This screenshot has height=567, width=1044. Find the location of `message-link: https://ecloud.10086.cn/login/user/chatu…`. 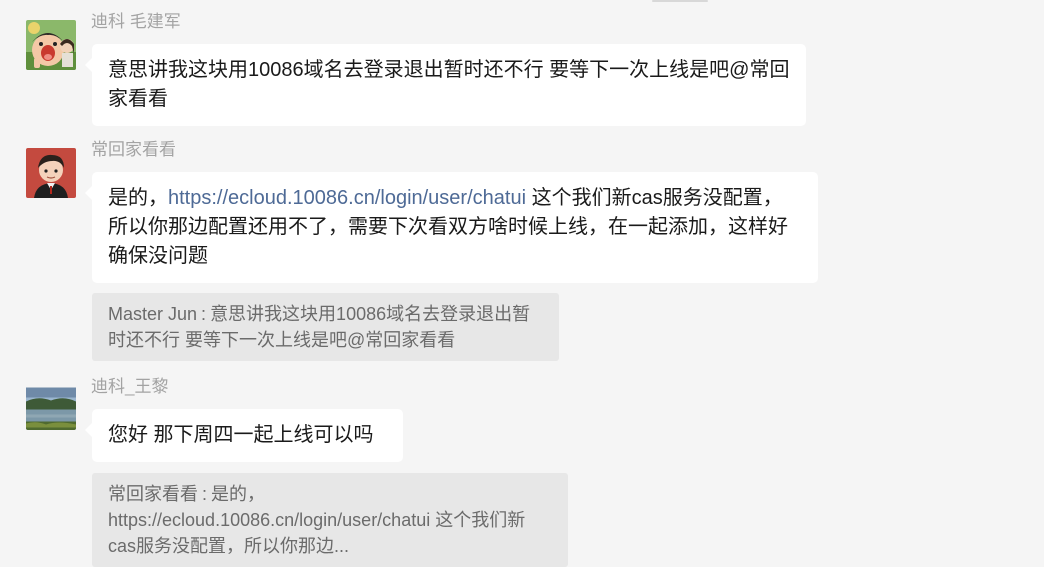

message-link: https://ecloud.10086.cn/login/user/chatu… is located at coordinates (347, 198).